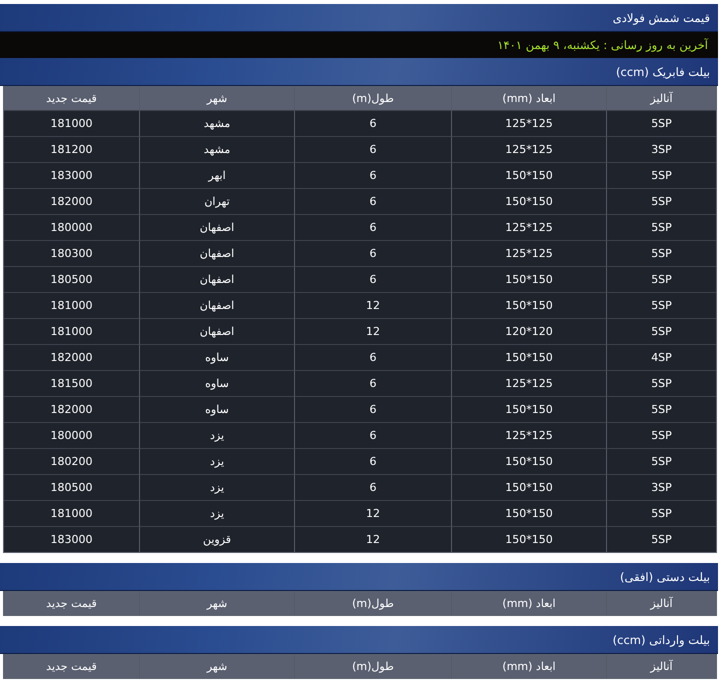 The image size is (721, 684). What do you see at coordinates (661, 358) in the screenshot?
I see `table-cell: 4SP` at bounding box center [661, 358].